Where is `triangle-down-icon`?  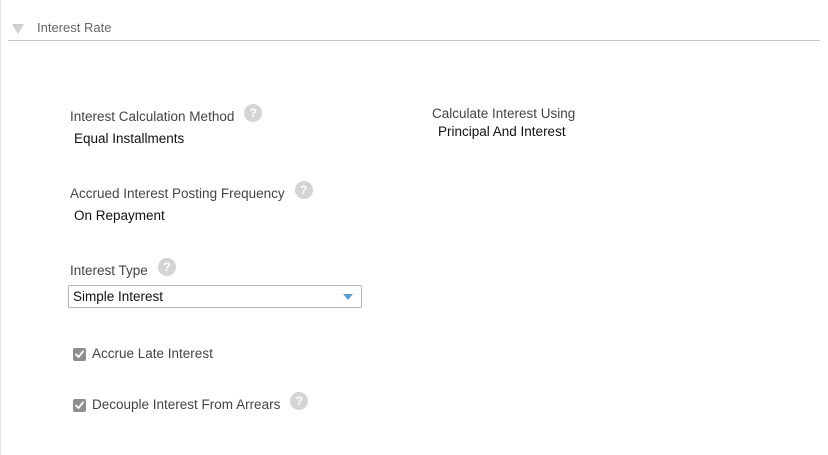 triangle-down-icon is located at coordinates (18, 29).